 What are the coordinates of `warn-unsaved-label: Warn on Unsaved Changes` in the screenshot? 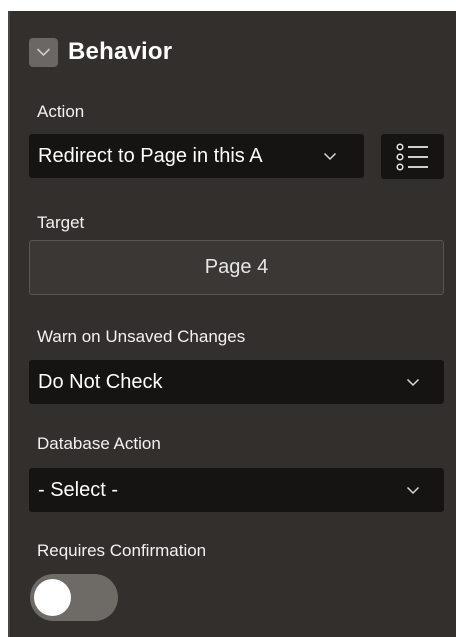 It's located at (141, 336).